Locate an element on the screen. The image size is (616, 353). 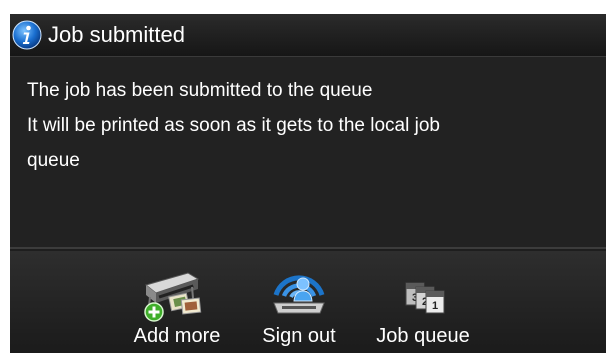
page-title: Job submitted is located at coordinates (116, 34).